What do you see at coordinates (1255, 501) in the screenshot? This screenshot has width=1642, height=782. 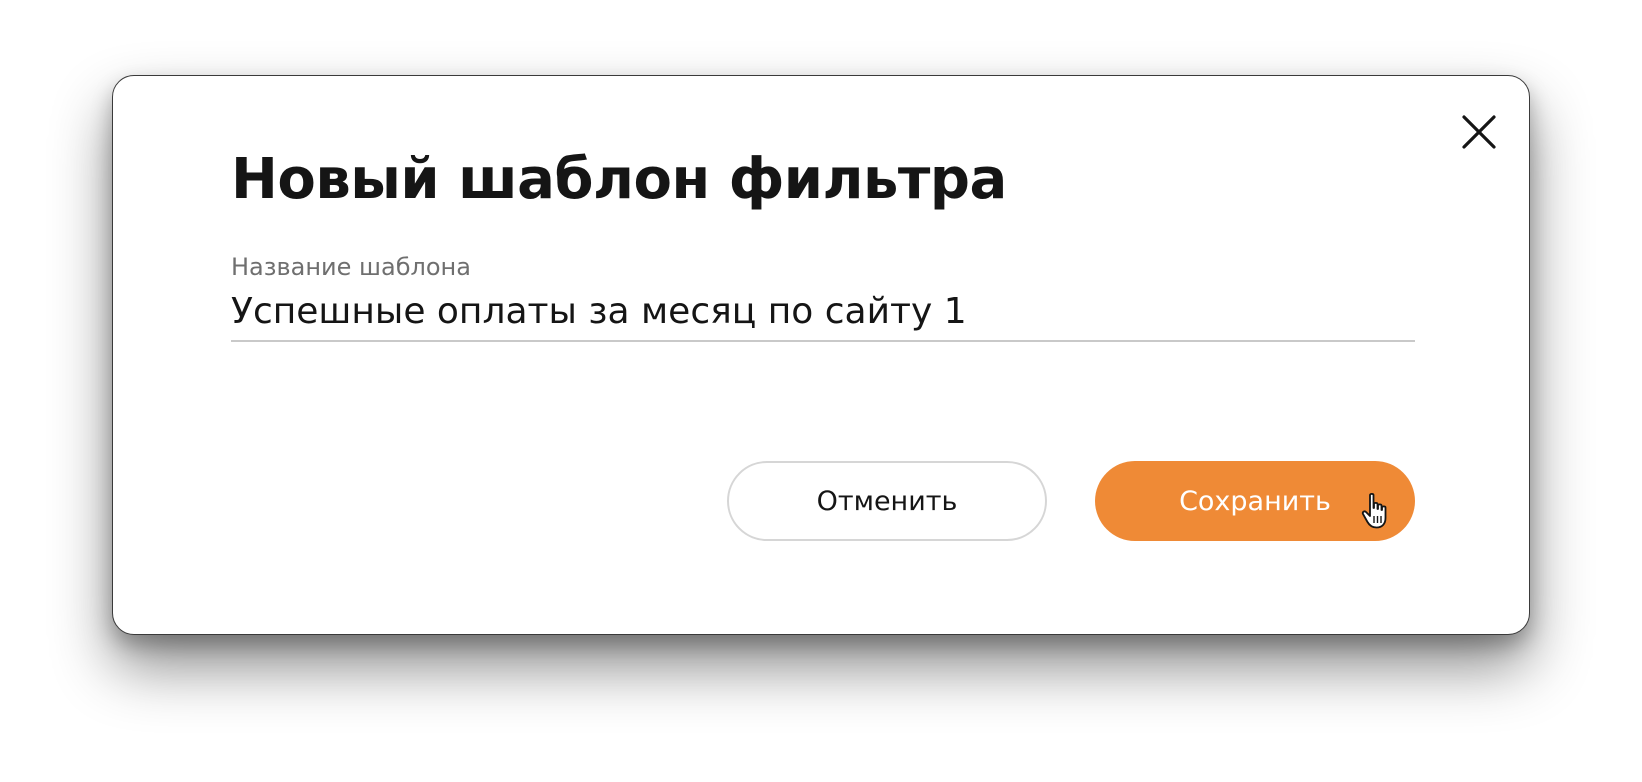 I see `save-button: Сохранить` at bounding box center [1255, 501].